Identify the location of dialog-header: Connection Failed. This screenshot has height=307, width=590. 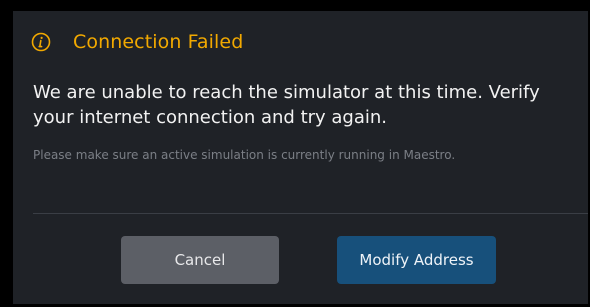
(137, 42).